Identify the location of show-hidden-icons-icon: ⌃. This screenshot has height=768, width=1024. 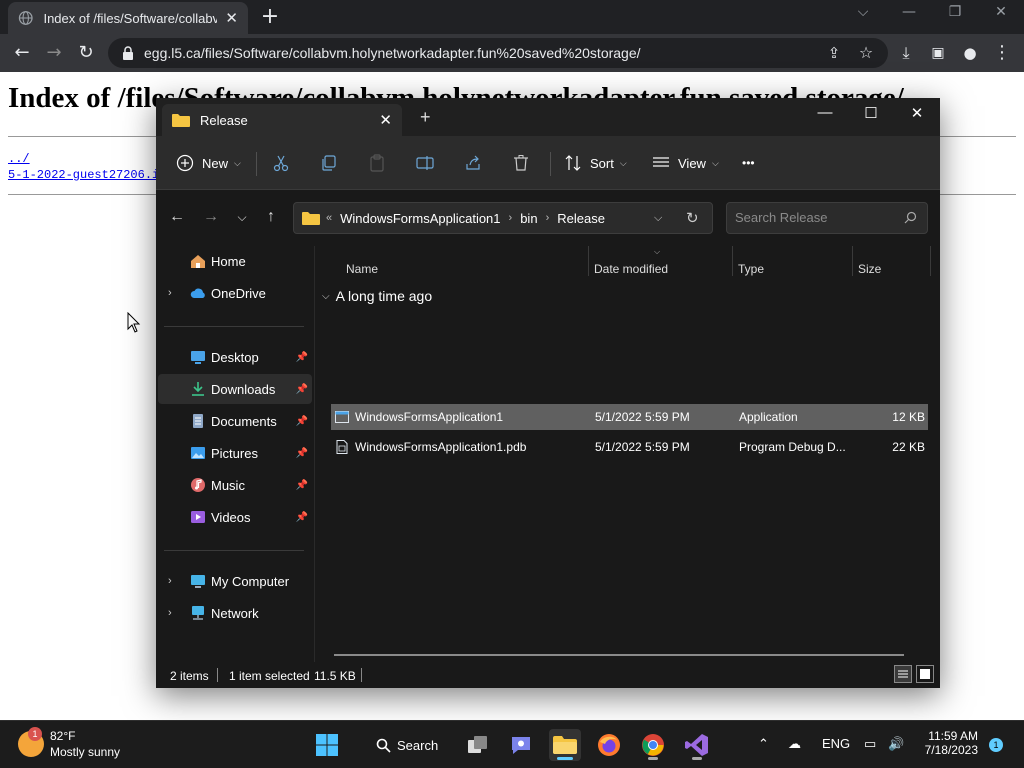
(763, 744).